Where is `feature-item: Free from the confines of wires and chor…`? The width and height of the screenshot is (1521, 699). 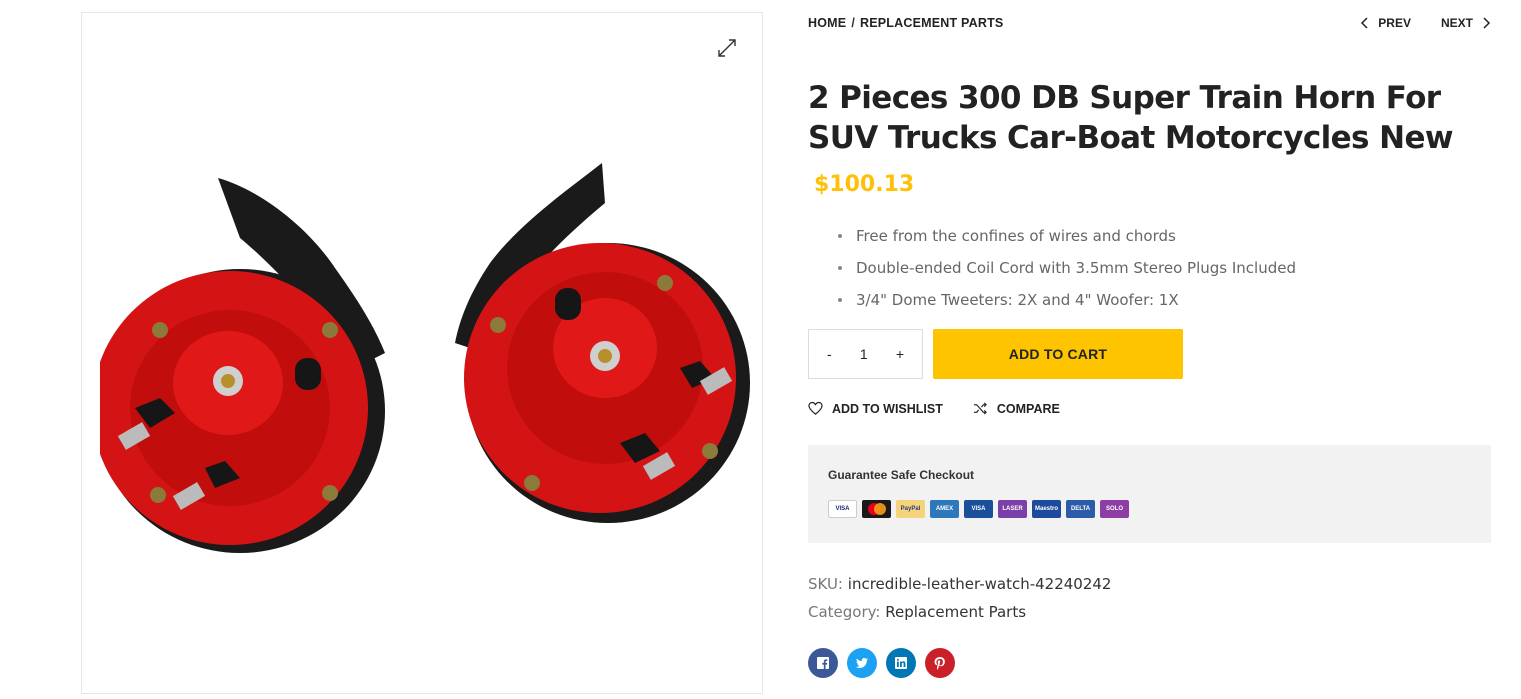
feature-item: Free from the confines of wires and chor… is located at coordinates (1067, 241).